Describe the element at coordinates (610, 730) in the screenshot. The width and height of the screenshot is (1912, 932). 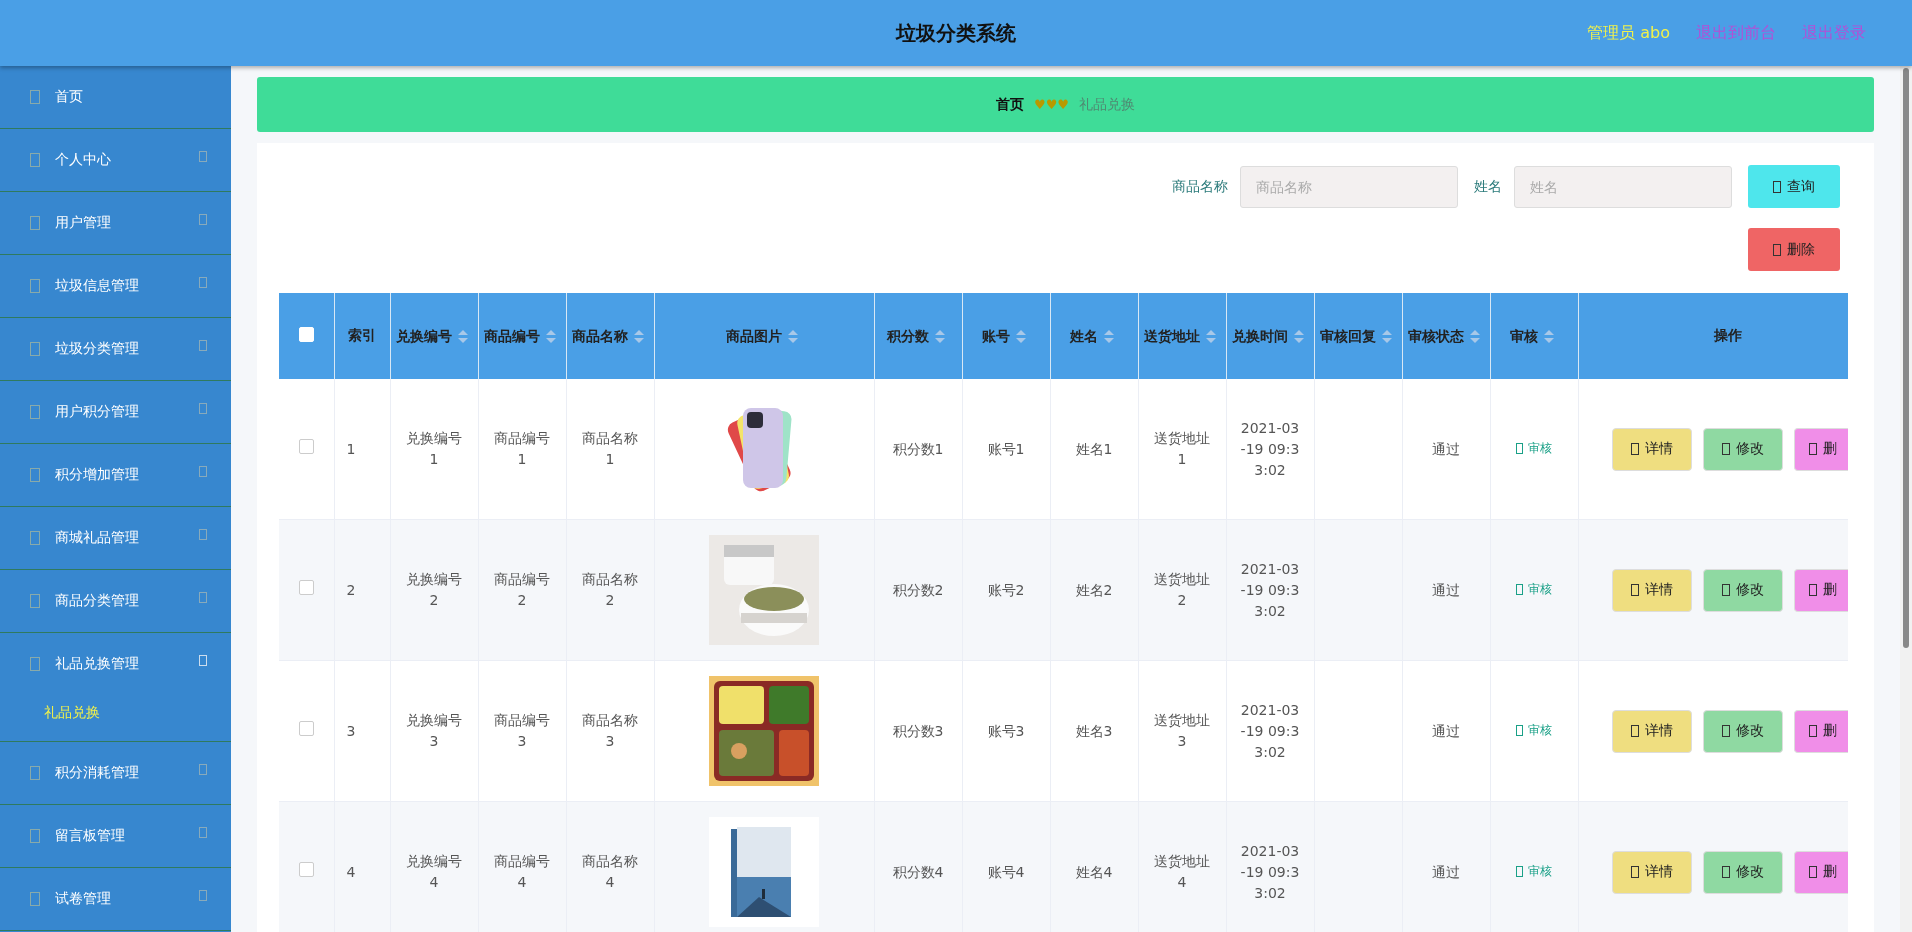
I see `table-cell: 商品名称3` at that location.